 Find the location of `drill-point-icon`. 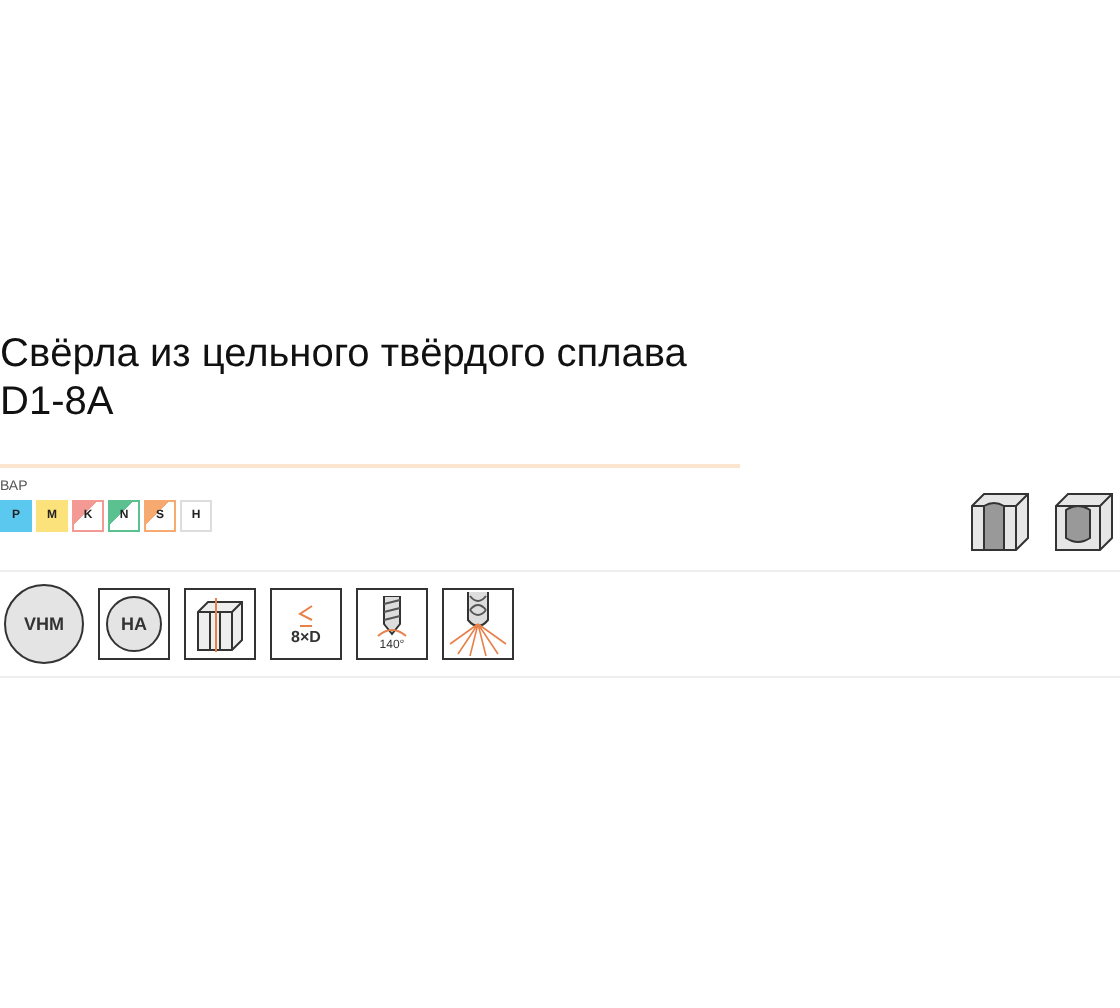

drill-point-icon is located at coordinates (392, 618).